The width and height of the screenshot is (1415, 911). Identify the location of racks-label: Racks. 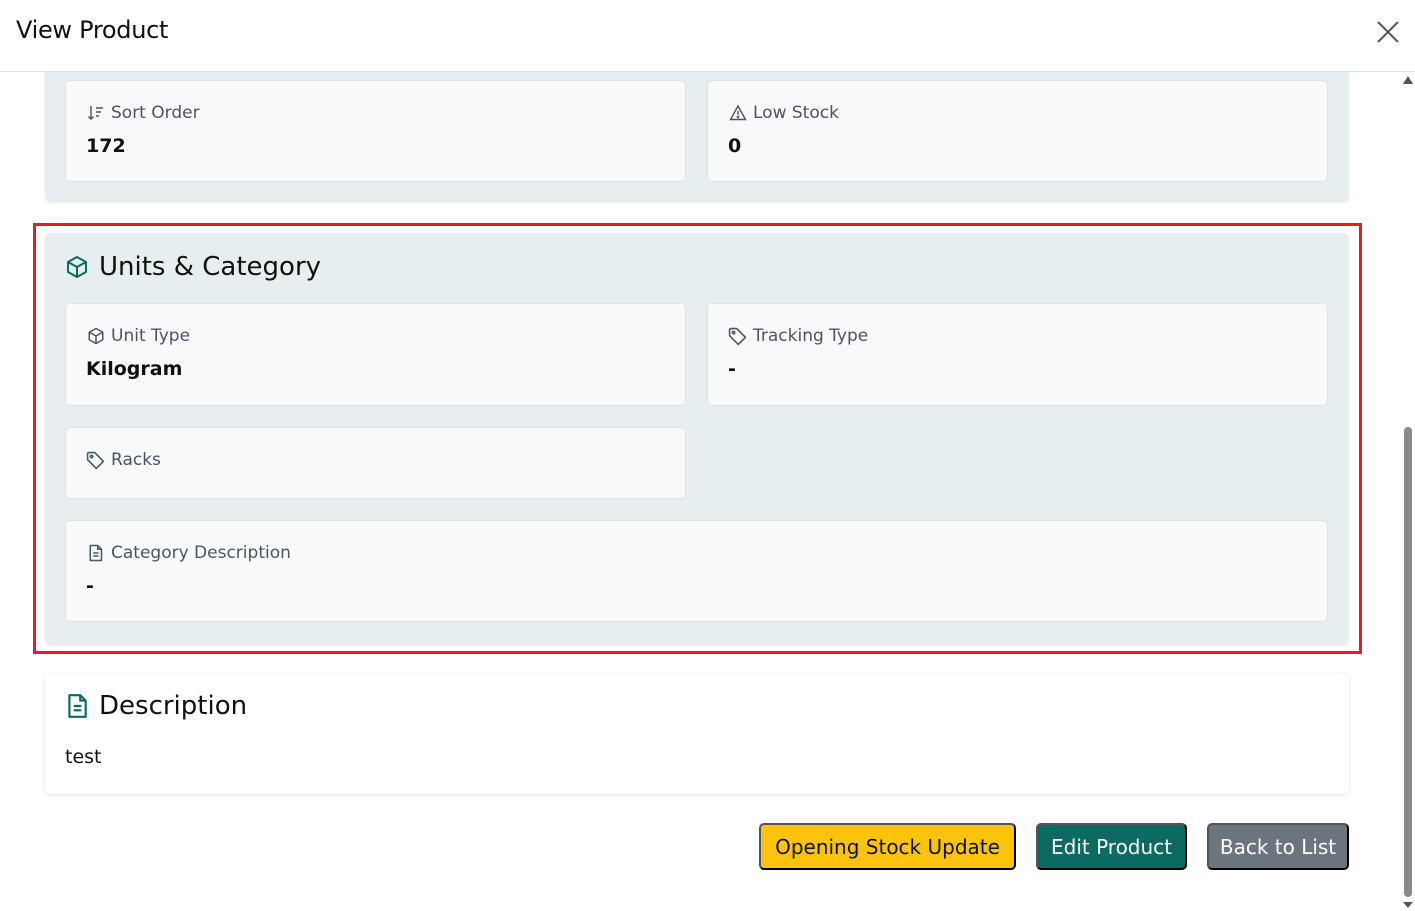
(136, 460).